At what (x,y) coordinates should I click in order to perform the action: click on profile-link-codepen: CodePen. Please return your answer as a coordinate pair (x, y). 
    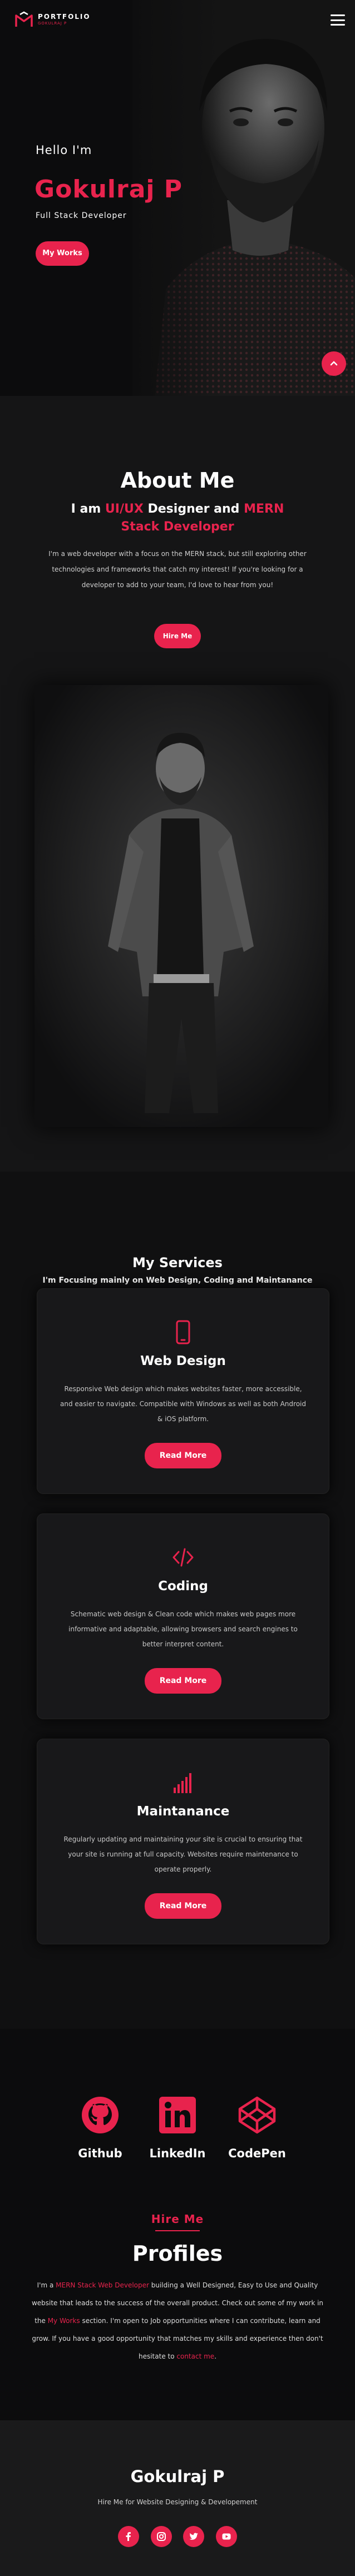
    Looking at the image, I should click on (257, 2128).